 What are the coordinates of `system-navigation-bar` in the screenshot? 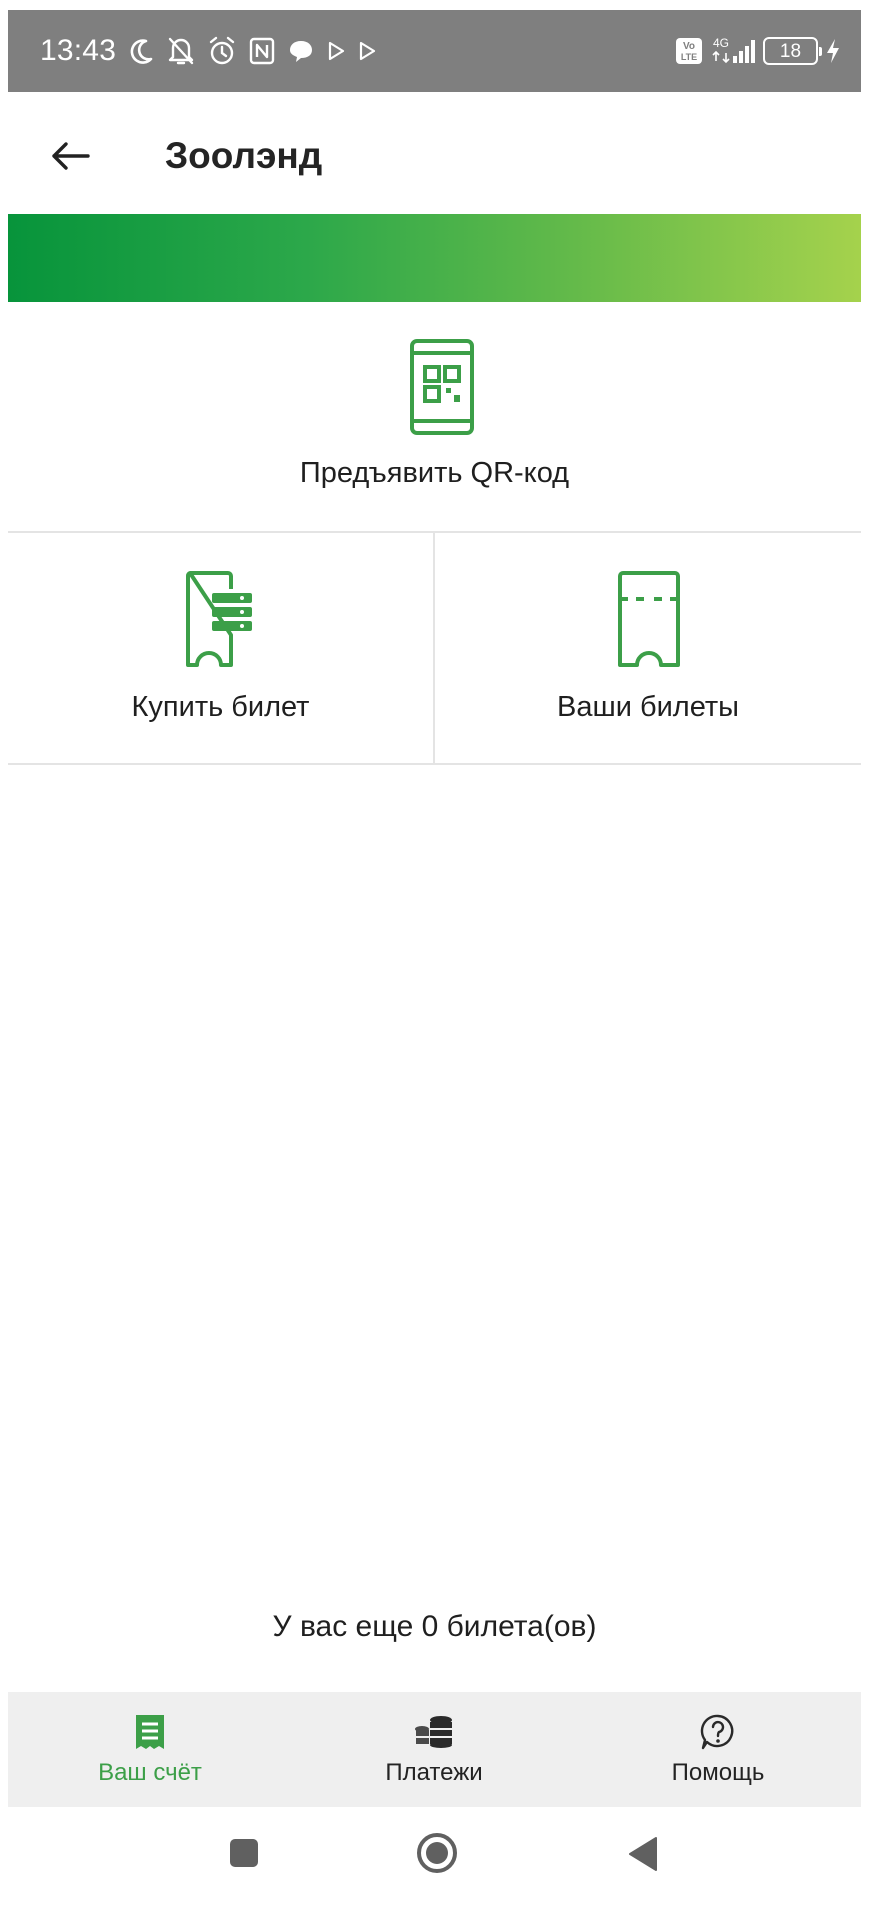 It's located at (434, 1856).